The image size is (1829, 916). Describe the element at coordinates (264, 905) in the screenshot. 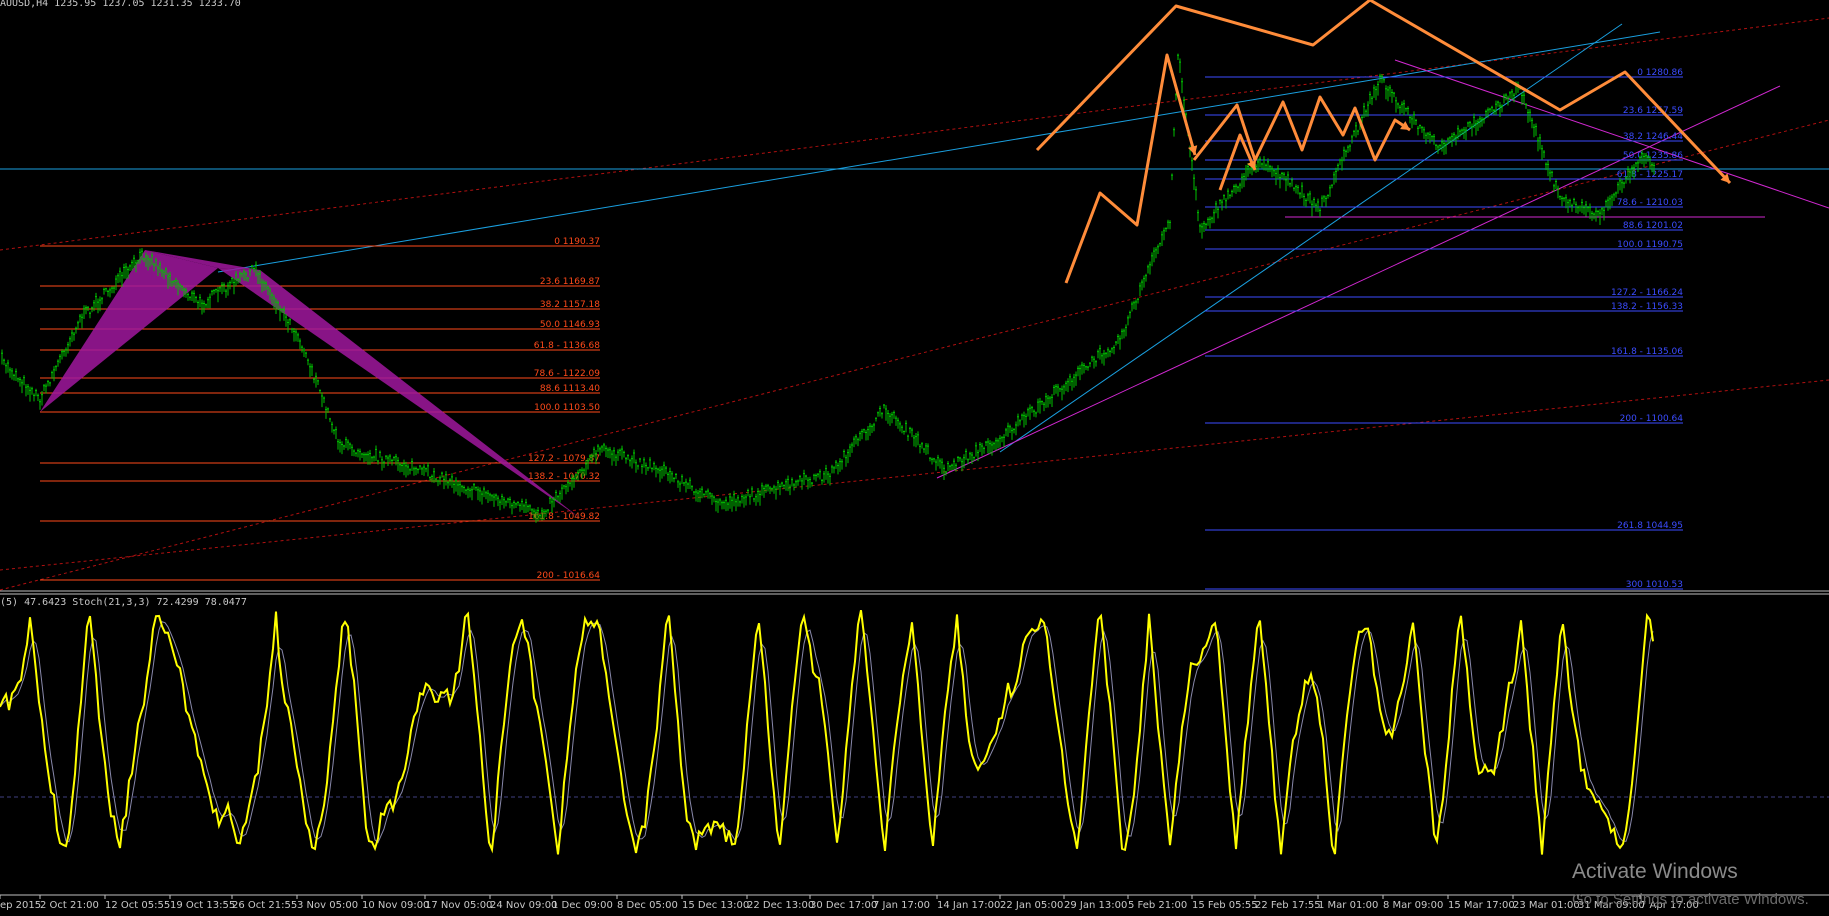

I see `time-label: 26 Oct 21:55` at that location.